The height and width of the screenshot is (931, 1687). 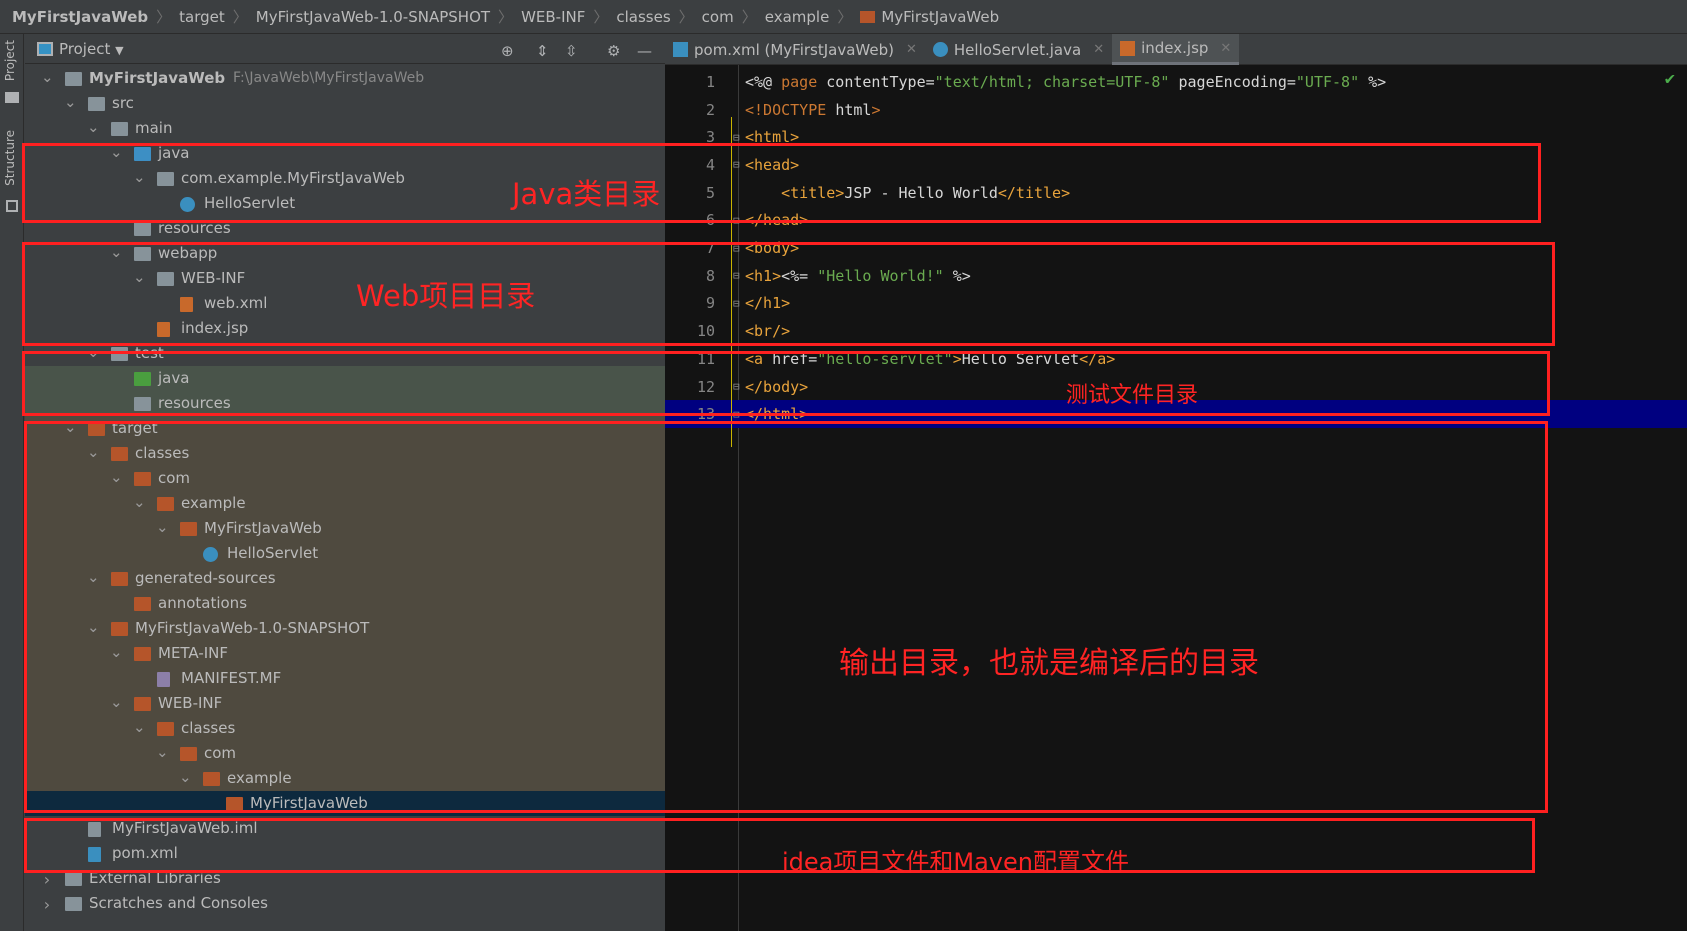 What do you see at coordinates (10, 60) in the screenshot?
I see `project-side-tab: Project` at bounding box center [10, 60].